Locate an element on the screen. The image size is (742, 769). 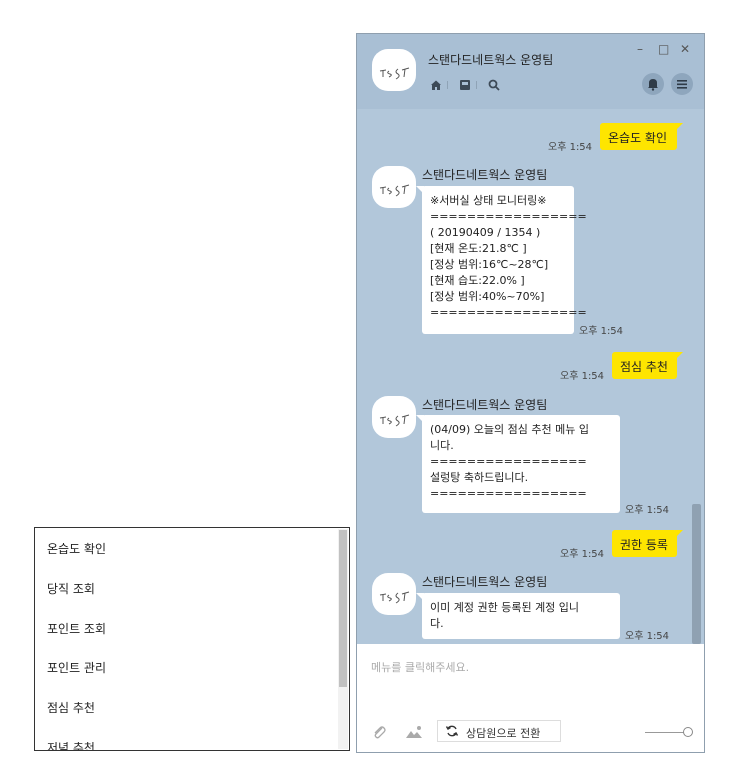
message-line: ※서버실 상태 모니터링※ is located at coordinates (488, 200).